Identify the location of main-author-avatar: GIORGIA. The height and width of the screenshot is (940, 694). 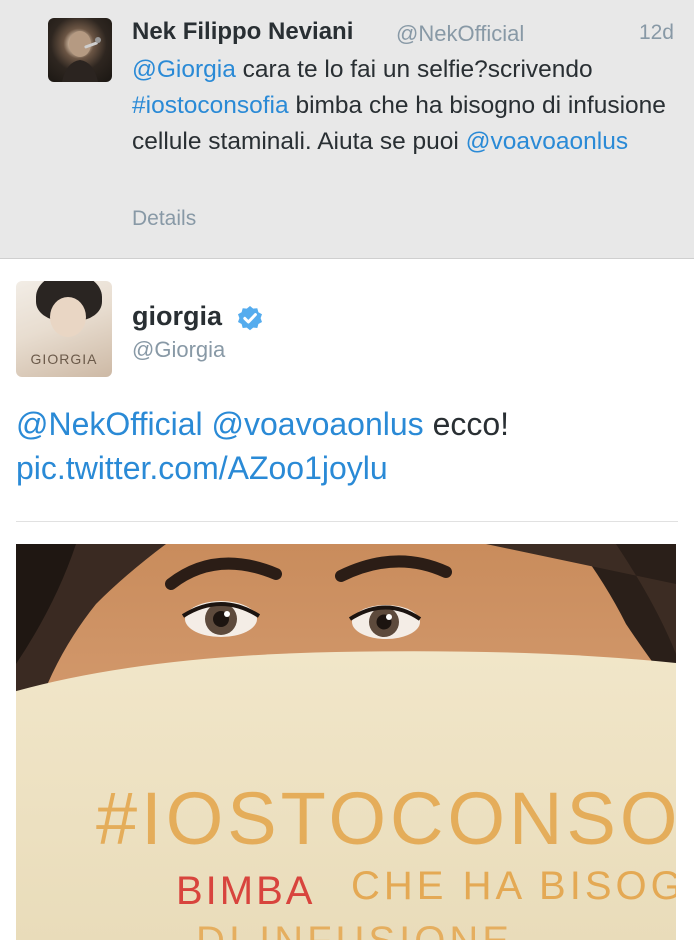
(64, 329).